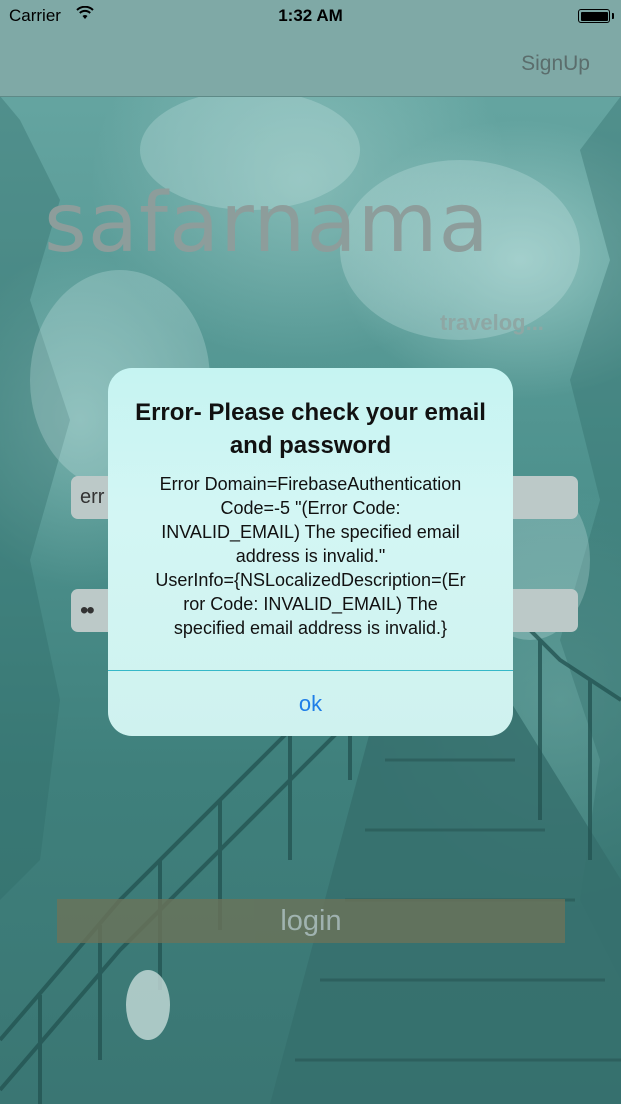 The height and width of the screenshot is (1104, 621). I want to click on status-bar: Carrier 1:32 AM, so click(310, 16).